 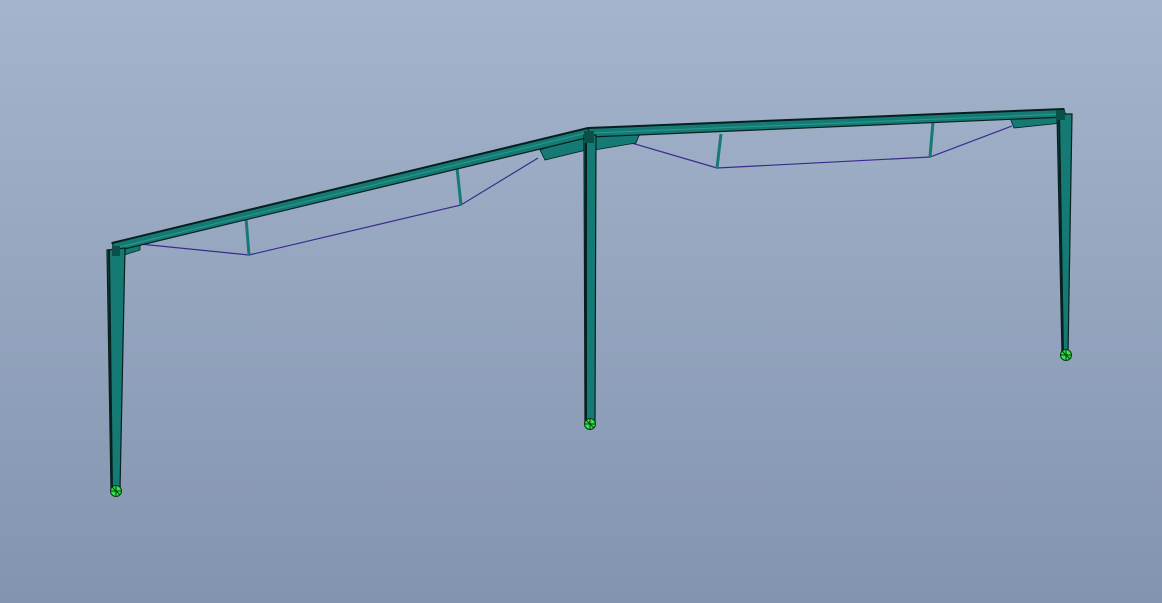 What do you see at coordinates (1060, 115) in the screenshot?
I see `right-knee-joint` at bounding box center [1060, 115].